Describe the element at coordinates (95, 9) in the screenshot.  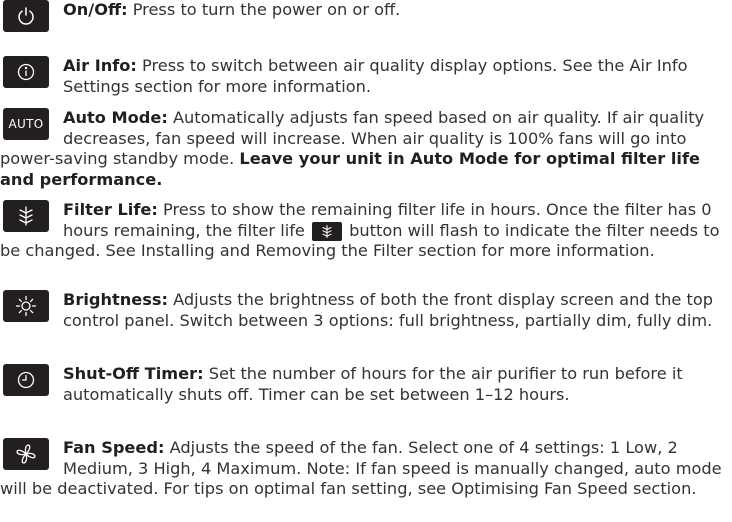
I see `entry-term: On/Off:` at that location.